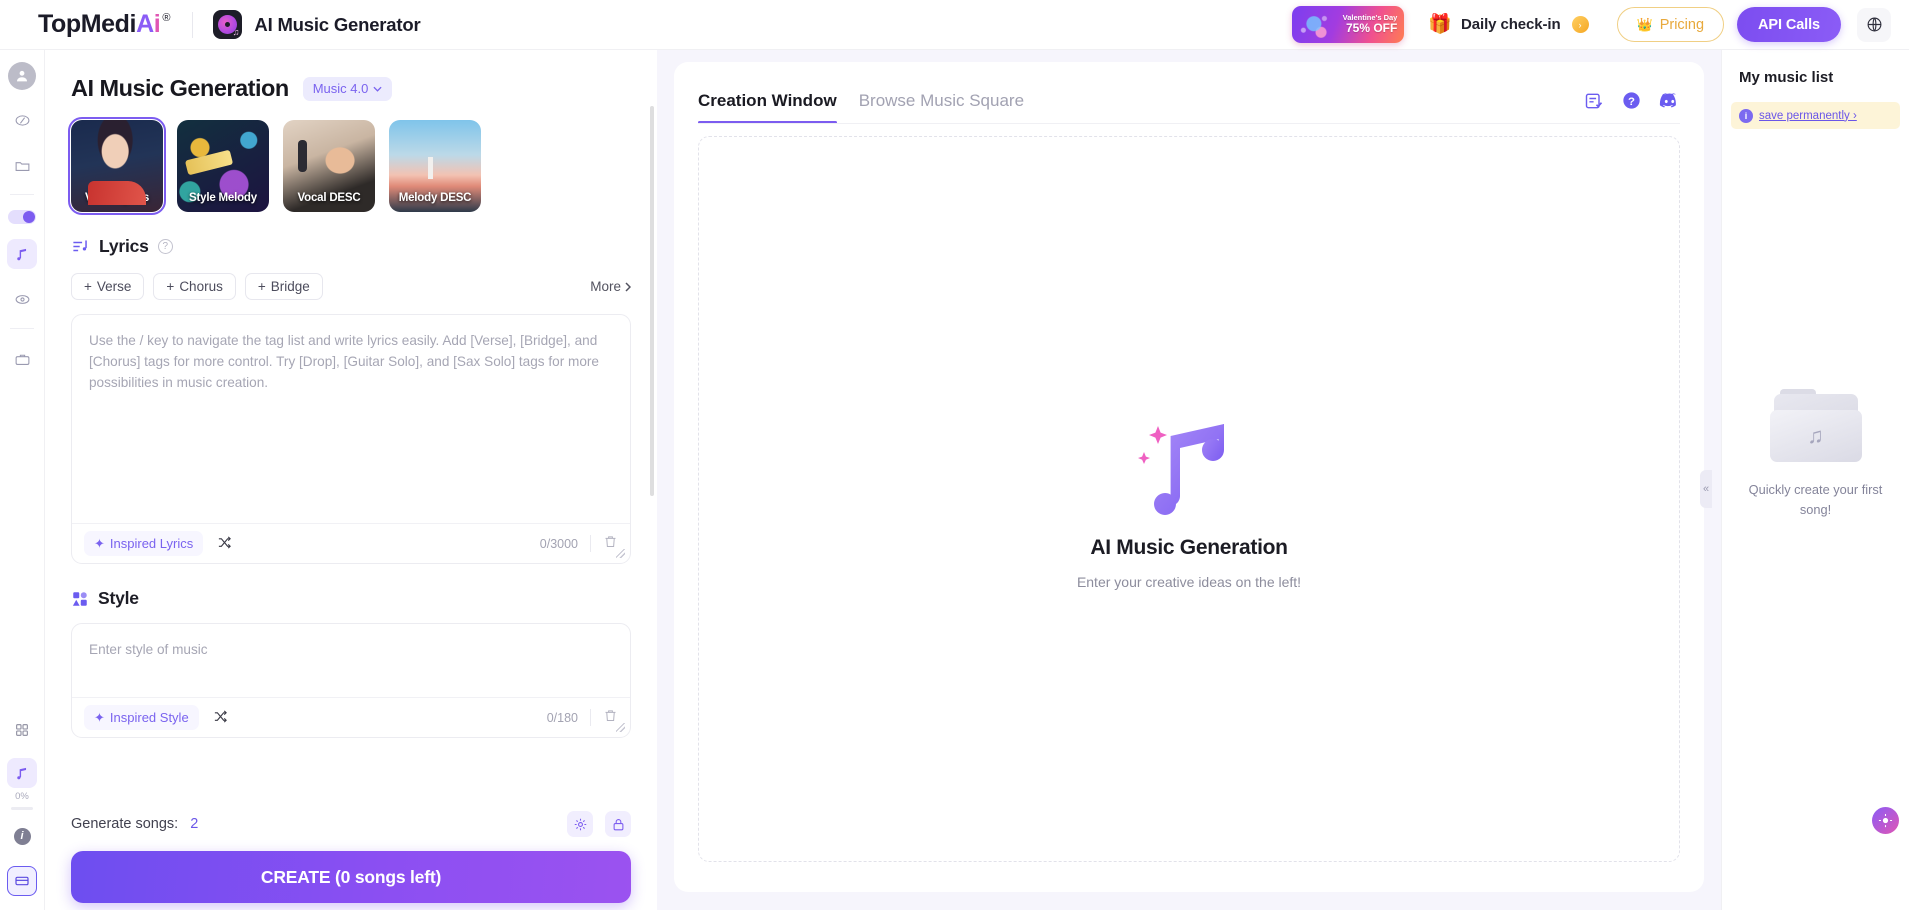 Image resolution: width=1909 pixels, height=910 pixels. What do you see at coordinates (22, 796) in the screenshot?
I see `progress-percent: 0%` at bounding box center [22, 796].